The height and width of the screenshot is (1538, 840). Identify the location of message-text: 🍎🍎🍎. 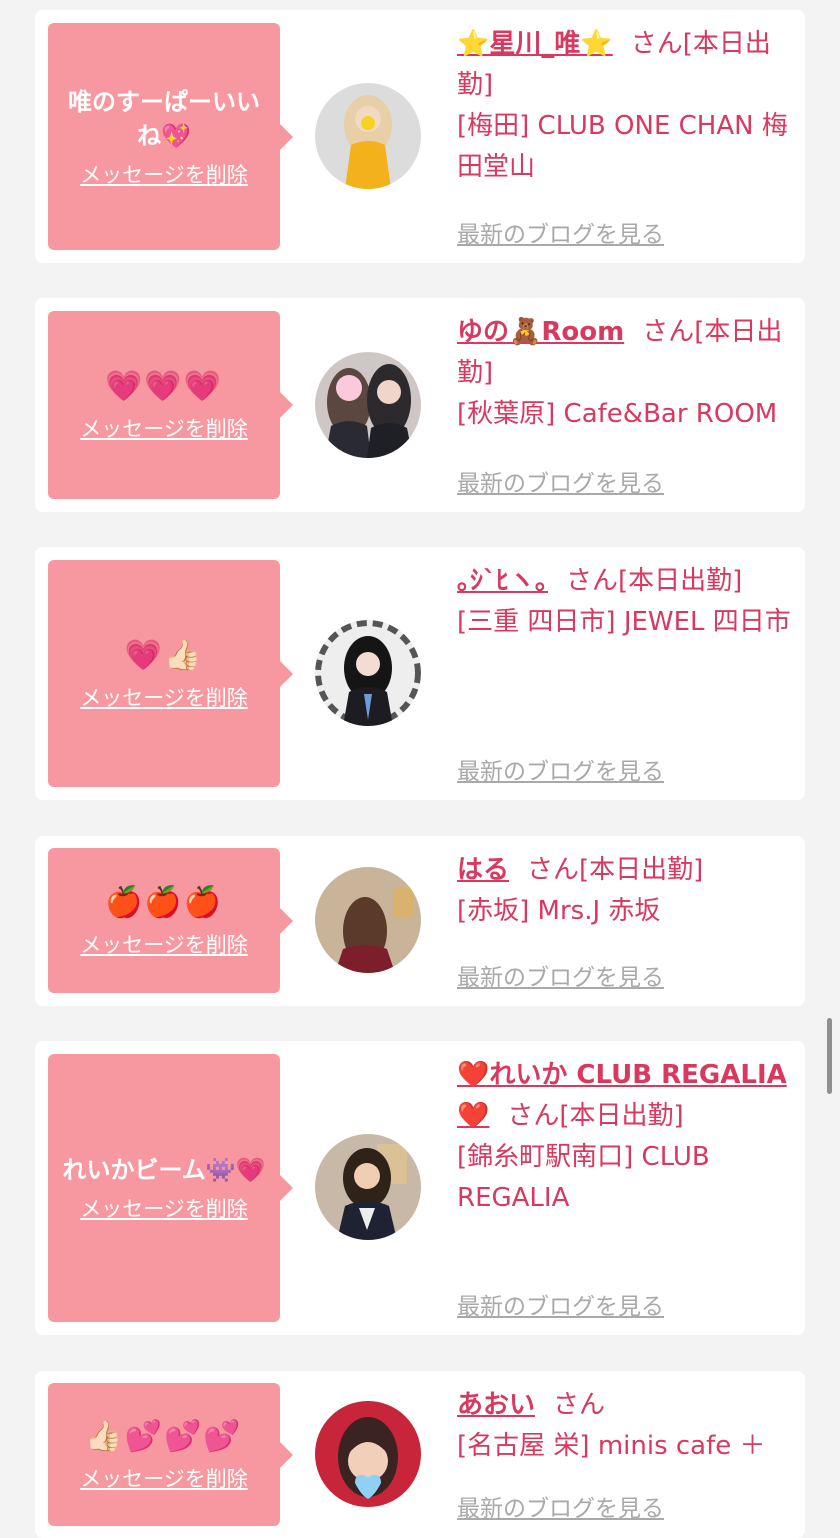
(164, 902).